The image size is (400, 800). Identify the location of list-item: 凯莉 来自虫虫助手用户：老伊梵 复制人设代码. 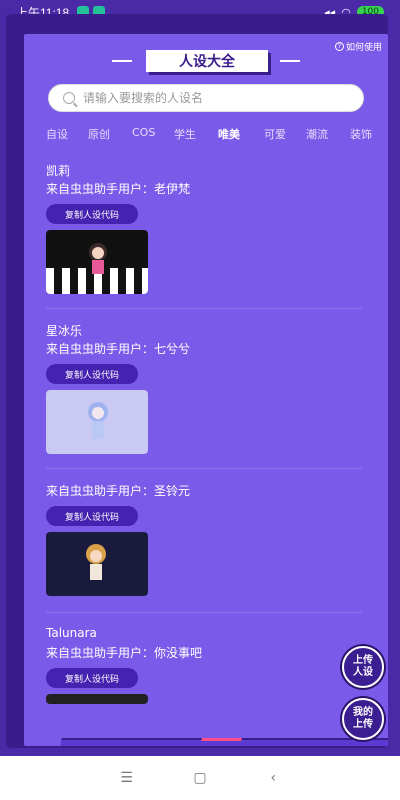
(211, 228).